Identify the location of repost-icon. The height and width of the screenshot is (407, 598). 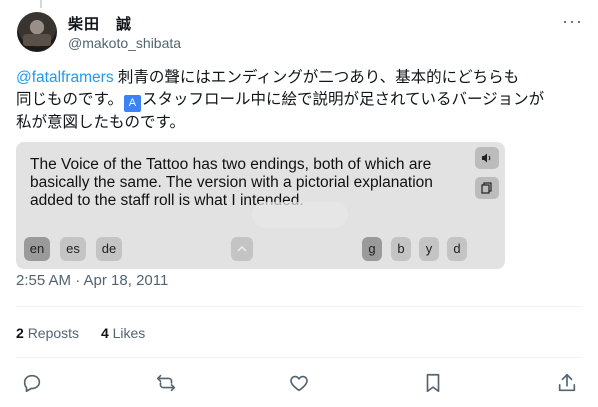
(166, 383).